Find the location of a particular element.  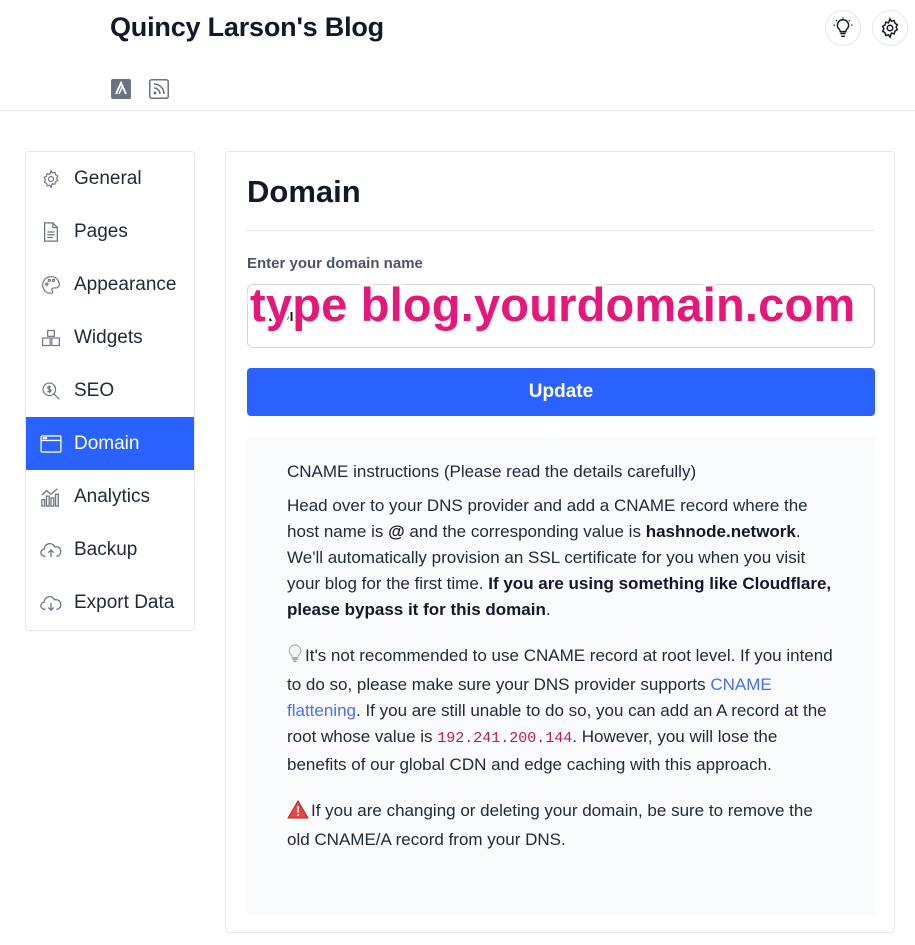

search-dollar-icon is located at coordinates (51, 391).